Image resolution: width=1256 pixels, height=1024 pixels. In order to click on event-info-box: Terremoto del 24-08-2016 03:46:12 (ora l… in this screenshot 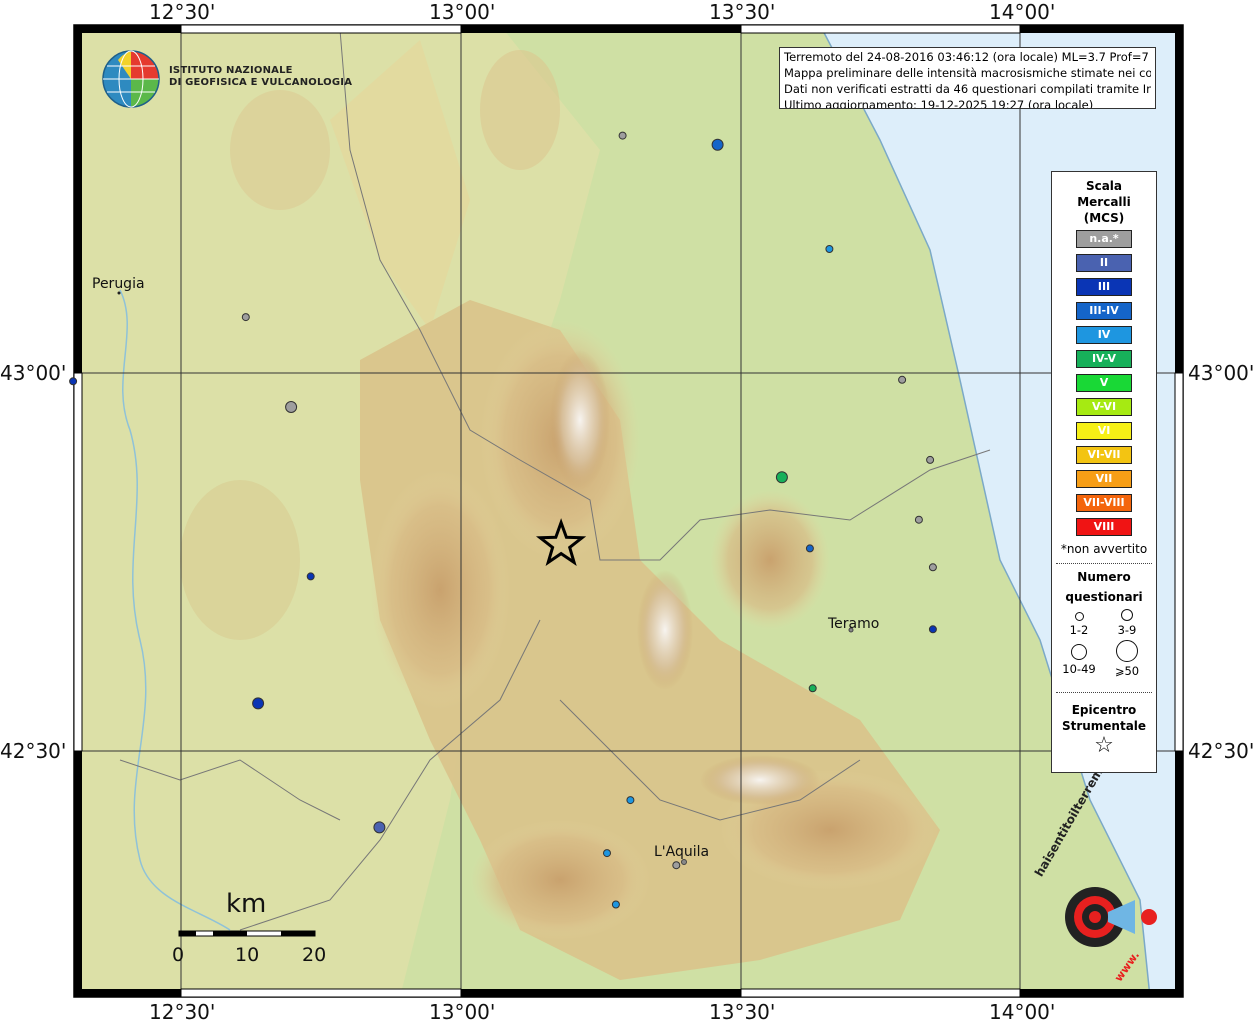, I will do `click(967, 78)`.